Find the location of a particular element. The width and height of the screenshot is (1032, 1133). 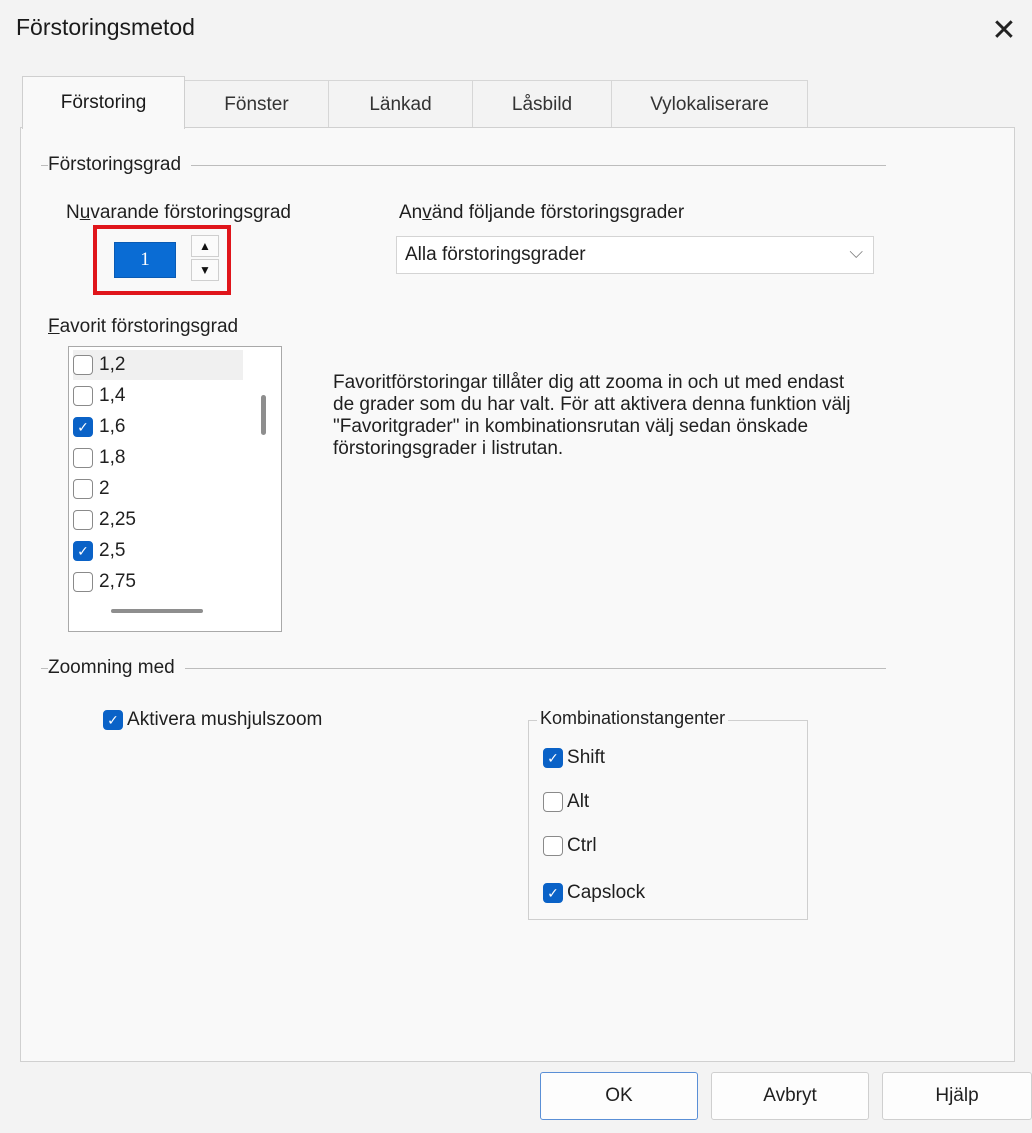

current-magnification-input: 1 is located at coordinates (145, 260).